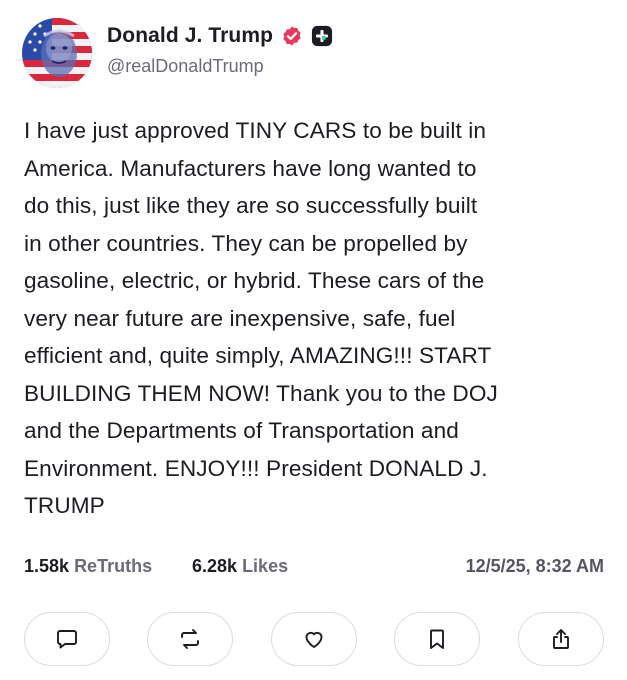 The height and width of the screenshot is (680, 627). What do you see at coordinates (292, 36) in the screenshot?
I see `verified-badge-icon` at bounding box center [292, 36].